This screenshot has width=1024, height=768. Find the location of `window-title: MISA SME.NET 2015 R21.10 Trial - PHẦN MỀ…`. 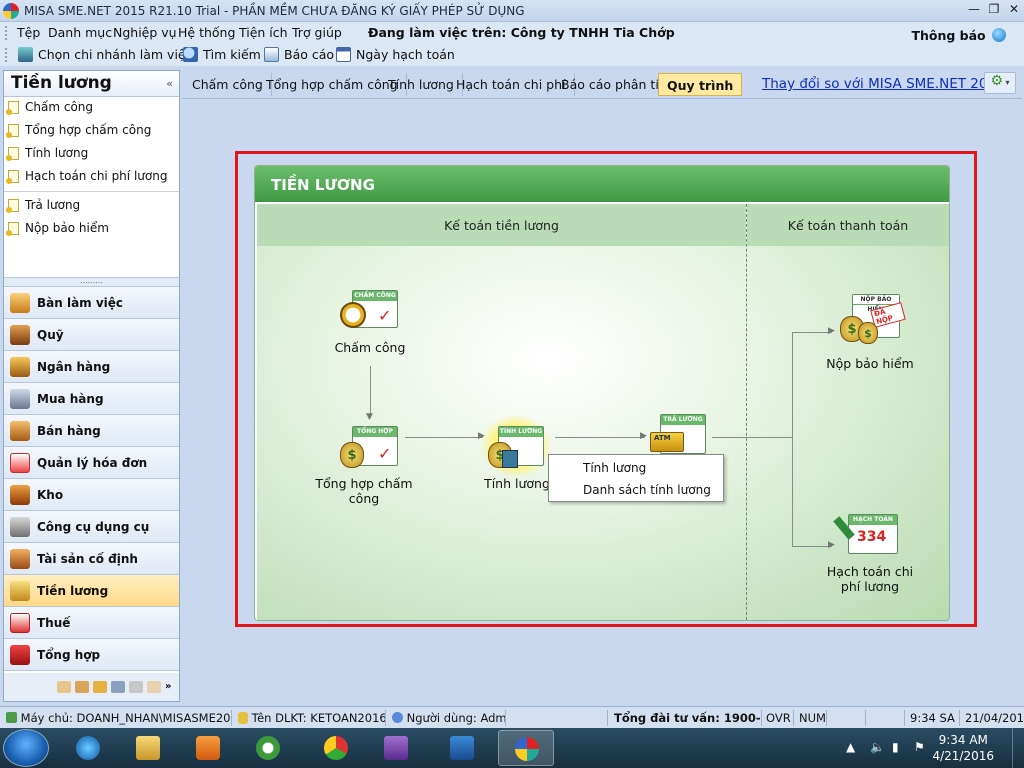

window-title: MISA SME.NET 2015 R21.10 Trial - PHẦN MỀ… is located at coordinates (274, 11).